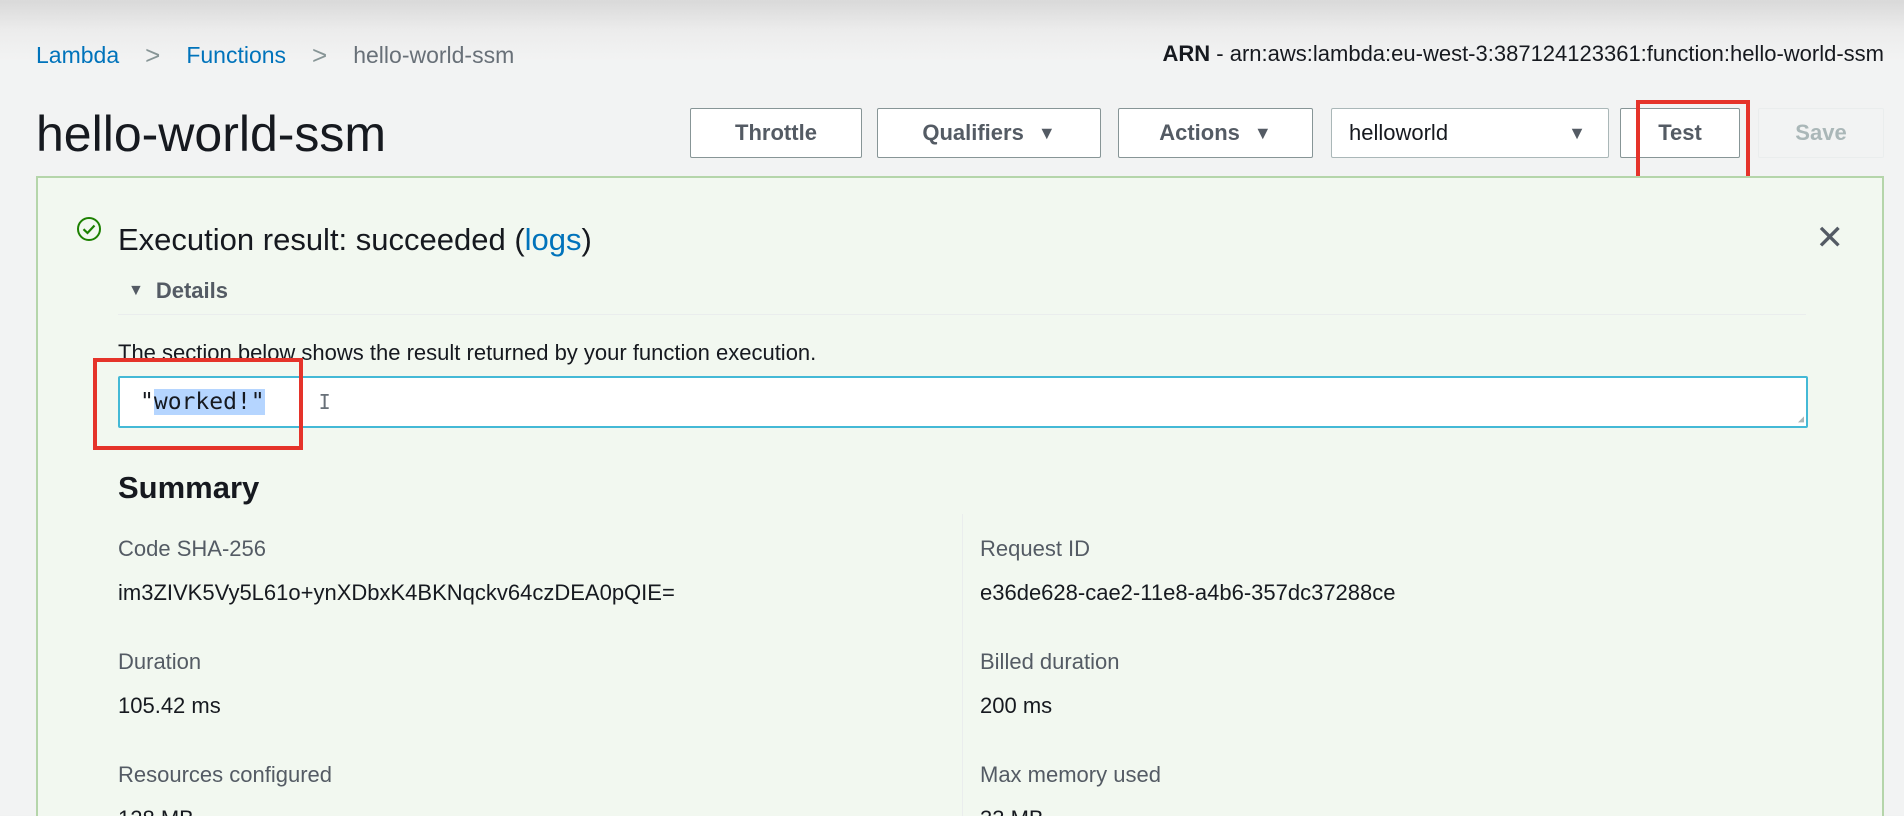 The height and width of the screenshot is (816, 1904). I want to click on logs-link: logs, so click(553, 239).